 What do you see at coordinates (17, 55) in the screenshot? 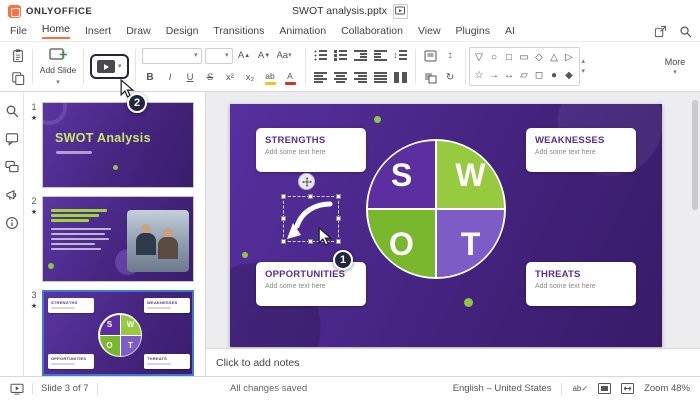
I see `paste-icon` at bounding box center [17, 55].